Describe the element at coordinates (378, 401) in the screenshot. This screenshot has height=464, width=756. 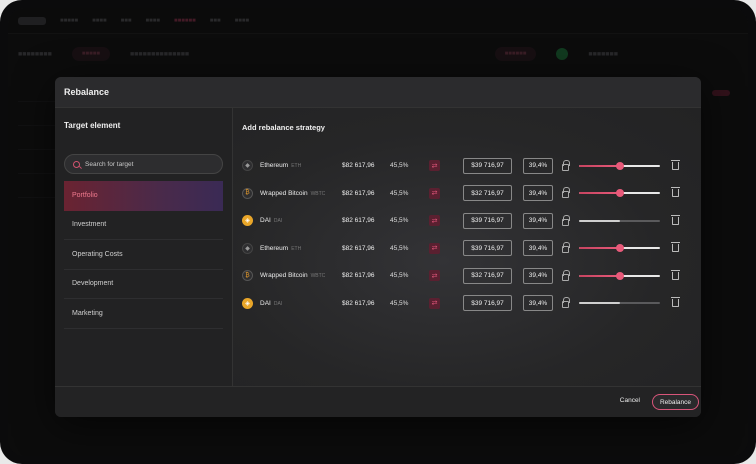
I see `modal-footer: Cancel Rebalance` at that location.